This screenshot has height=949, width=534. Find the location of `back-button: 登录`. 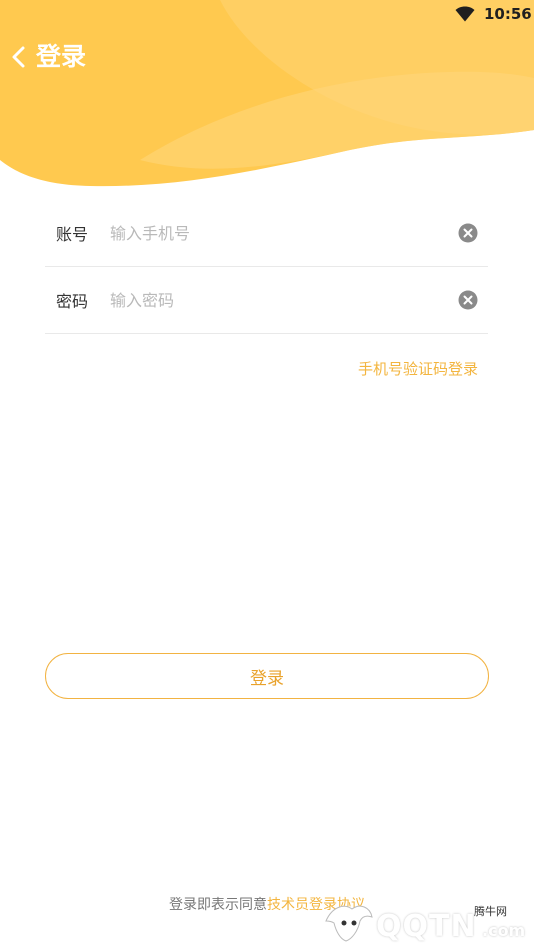

back-button: 登录 is located at coordinates (47, 57).